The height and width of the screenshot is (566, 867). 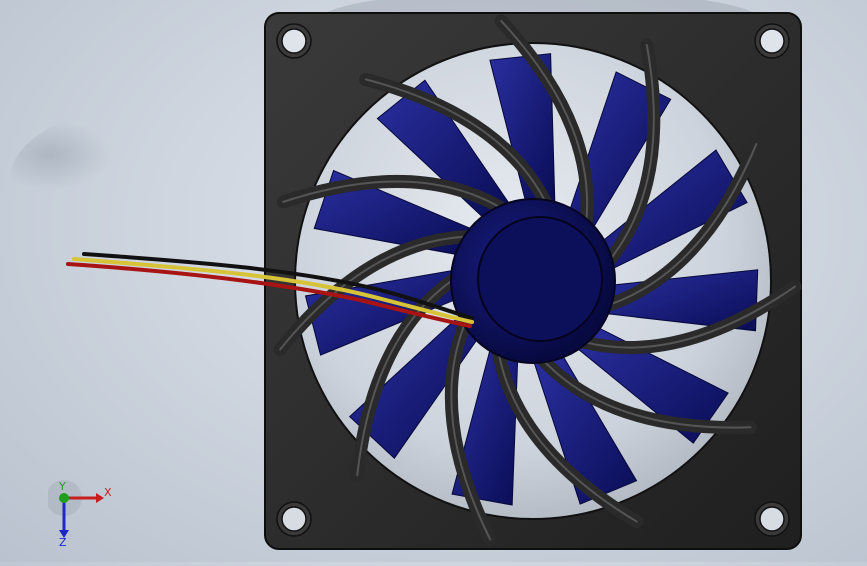 I want to click on background-shadow, so click(x=130, y=180).